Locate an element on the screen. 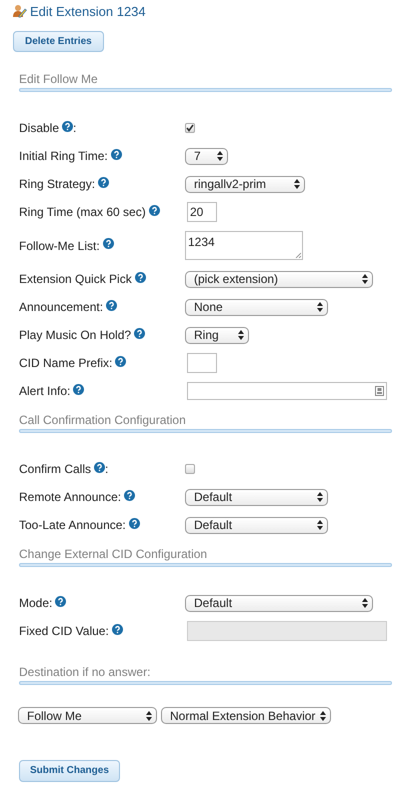  dropdown-select: (pick extension) is located at coordinates (279, 279).